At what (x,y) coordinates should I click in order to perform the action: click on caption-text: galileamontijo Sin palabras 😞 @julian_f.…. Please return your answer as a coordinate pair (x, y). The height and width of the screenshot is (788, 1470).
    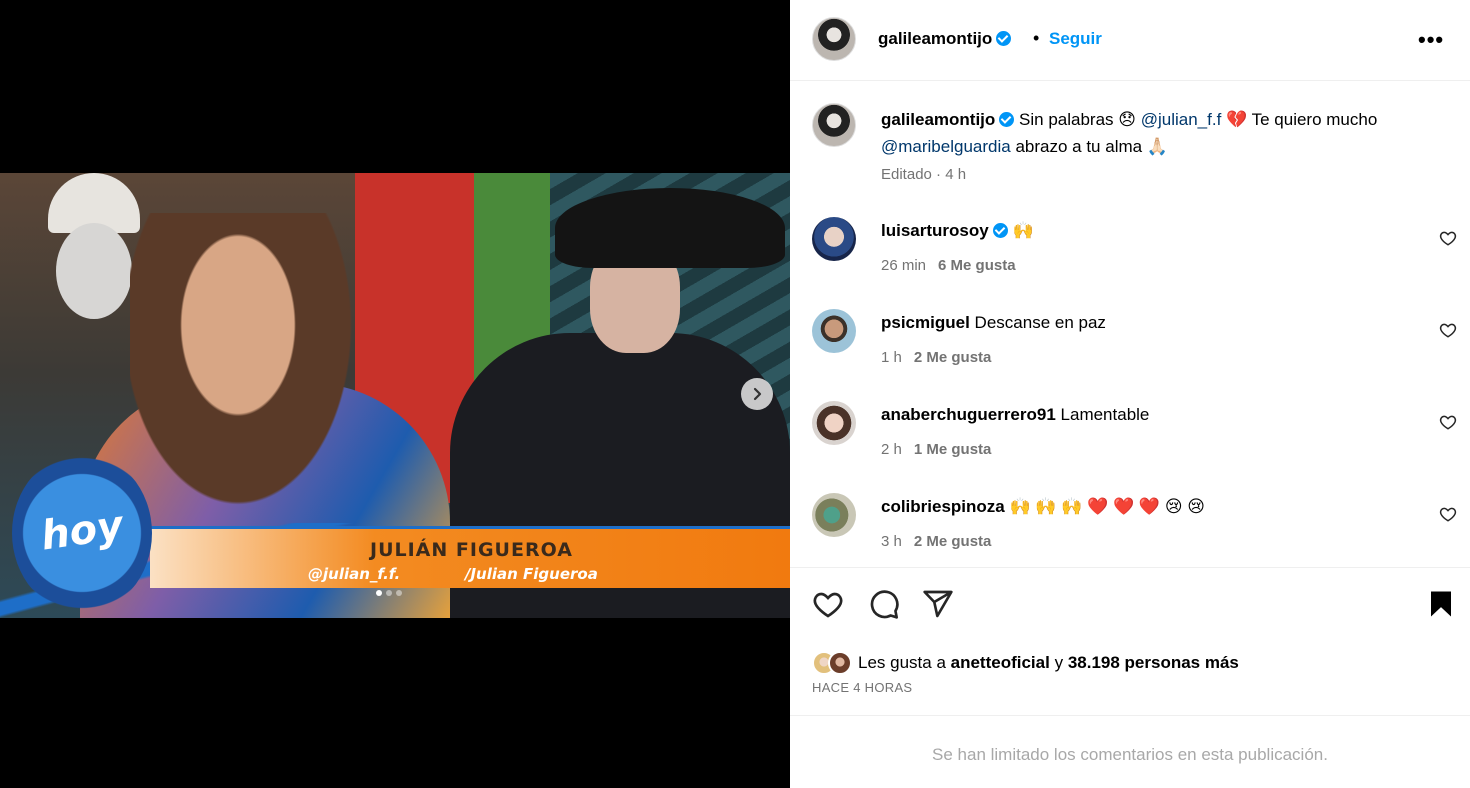
    Looking at the image, I should click on (1141, 133).